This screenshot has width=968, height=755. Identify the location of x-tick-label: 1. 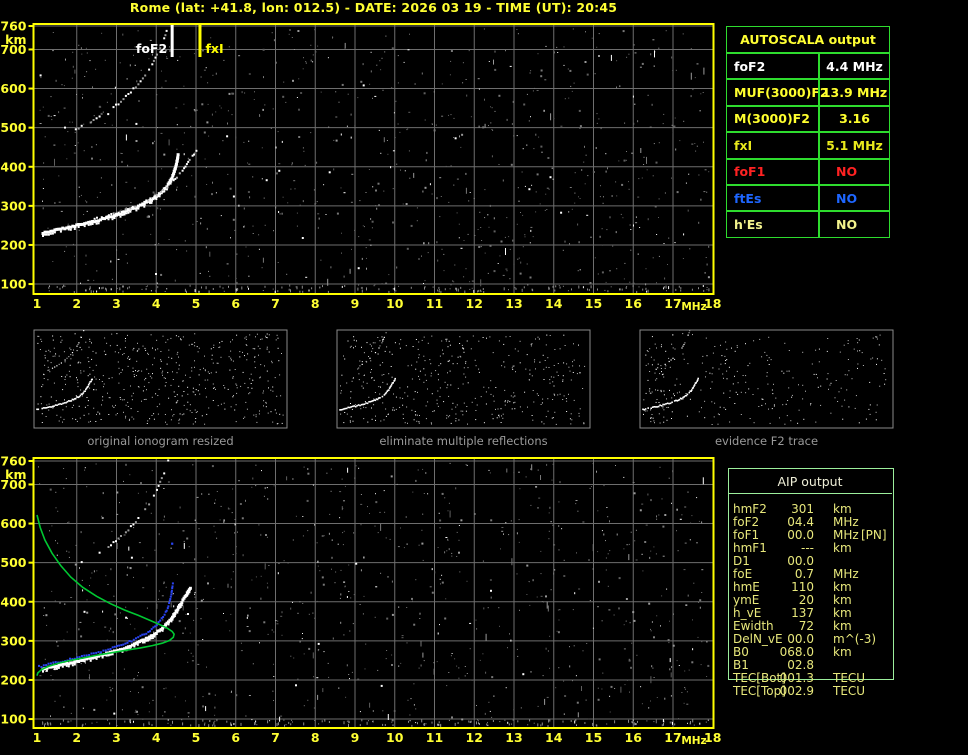
(37, 737).